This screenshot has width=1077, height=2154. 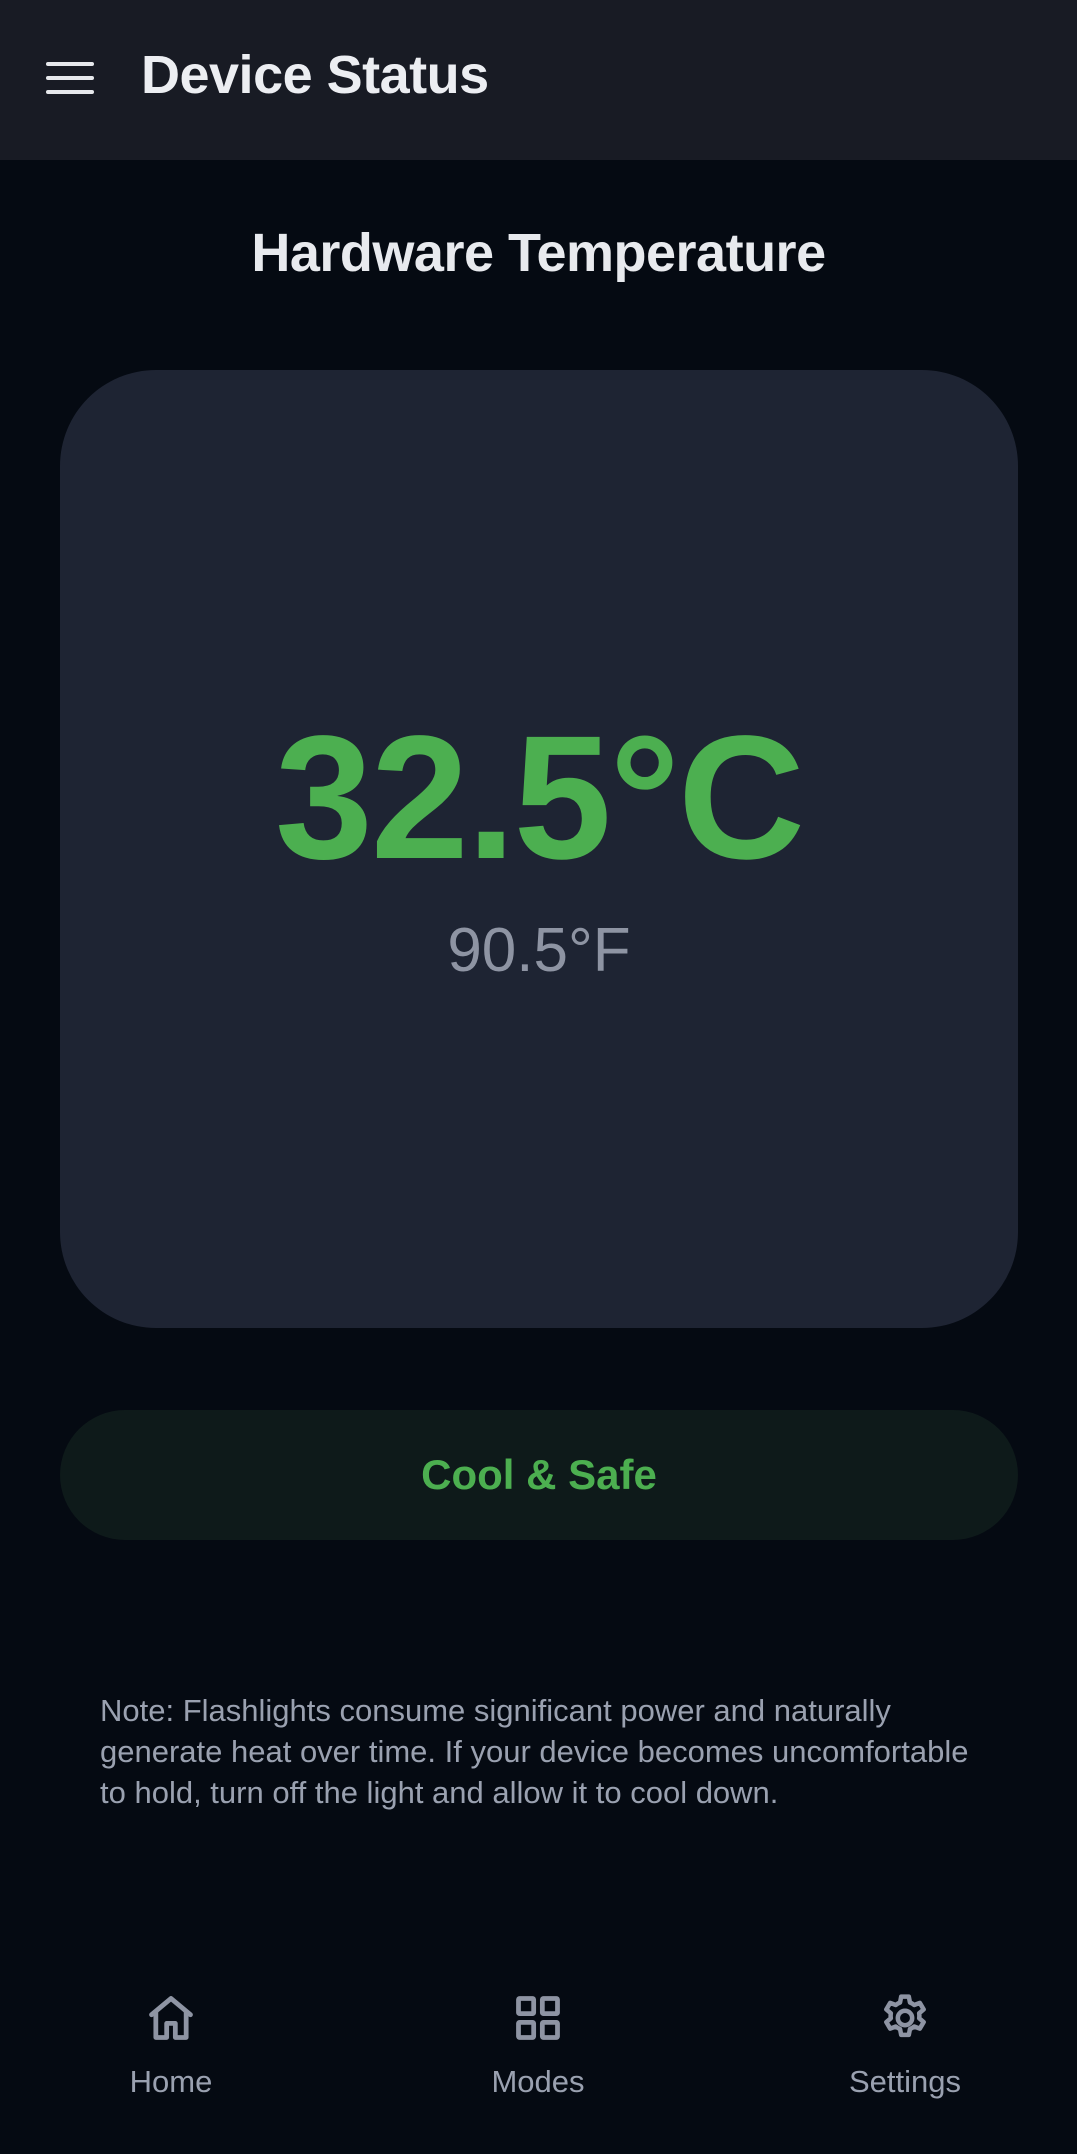 I want to click on status-badge: Cool & Safe, so click(x=539, y=1475).